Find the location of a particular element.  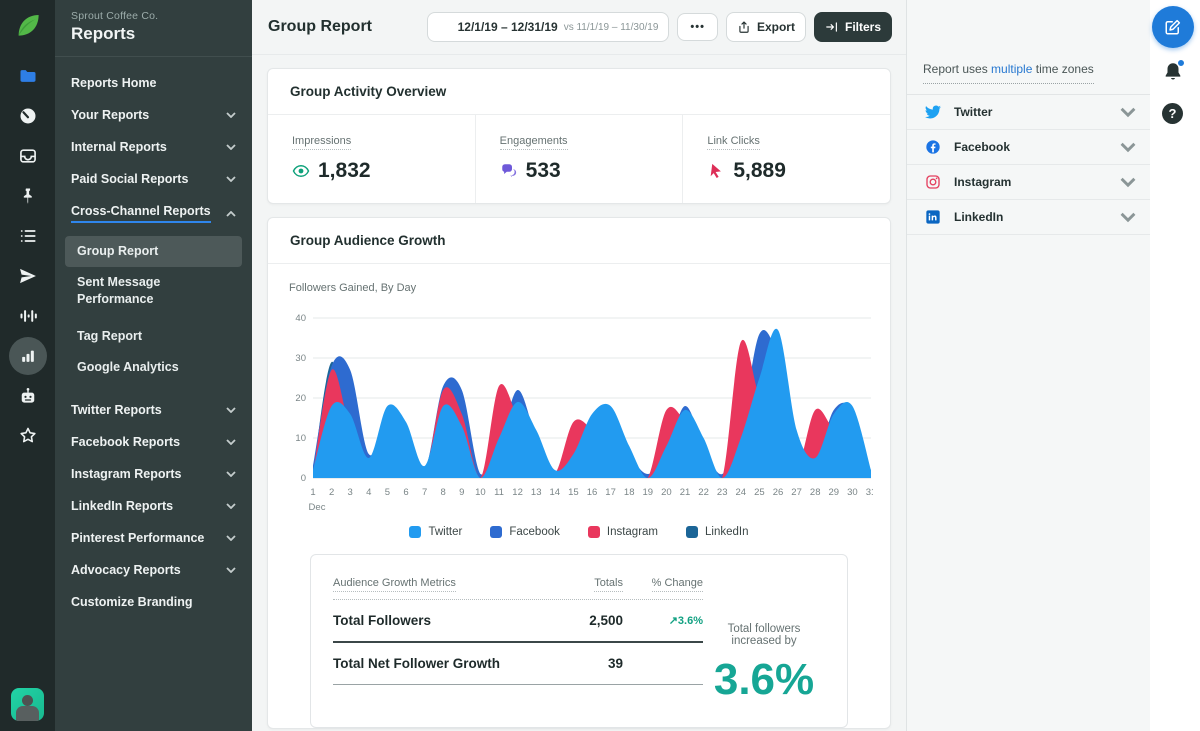

notifications-button is located at coordinates (1173, 71).